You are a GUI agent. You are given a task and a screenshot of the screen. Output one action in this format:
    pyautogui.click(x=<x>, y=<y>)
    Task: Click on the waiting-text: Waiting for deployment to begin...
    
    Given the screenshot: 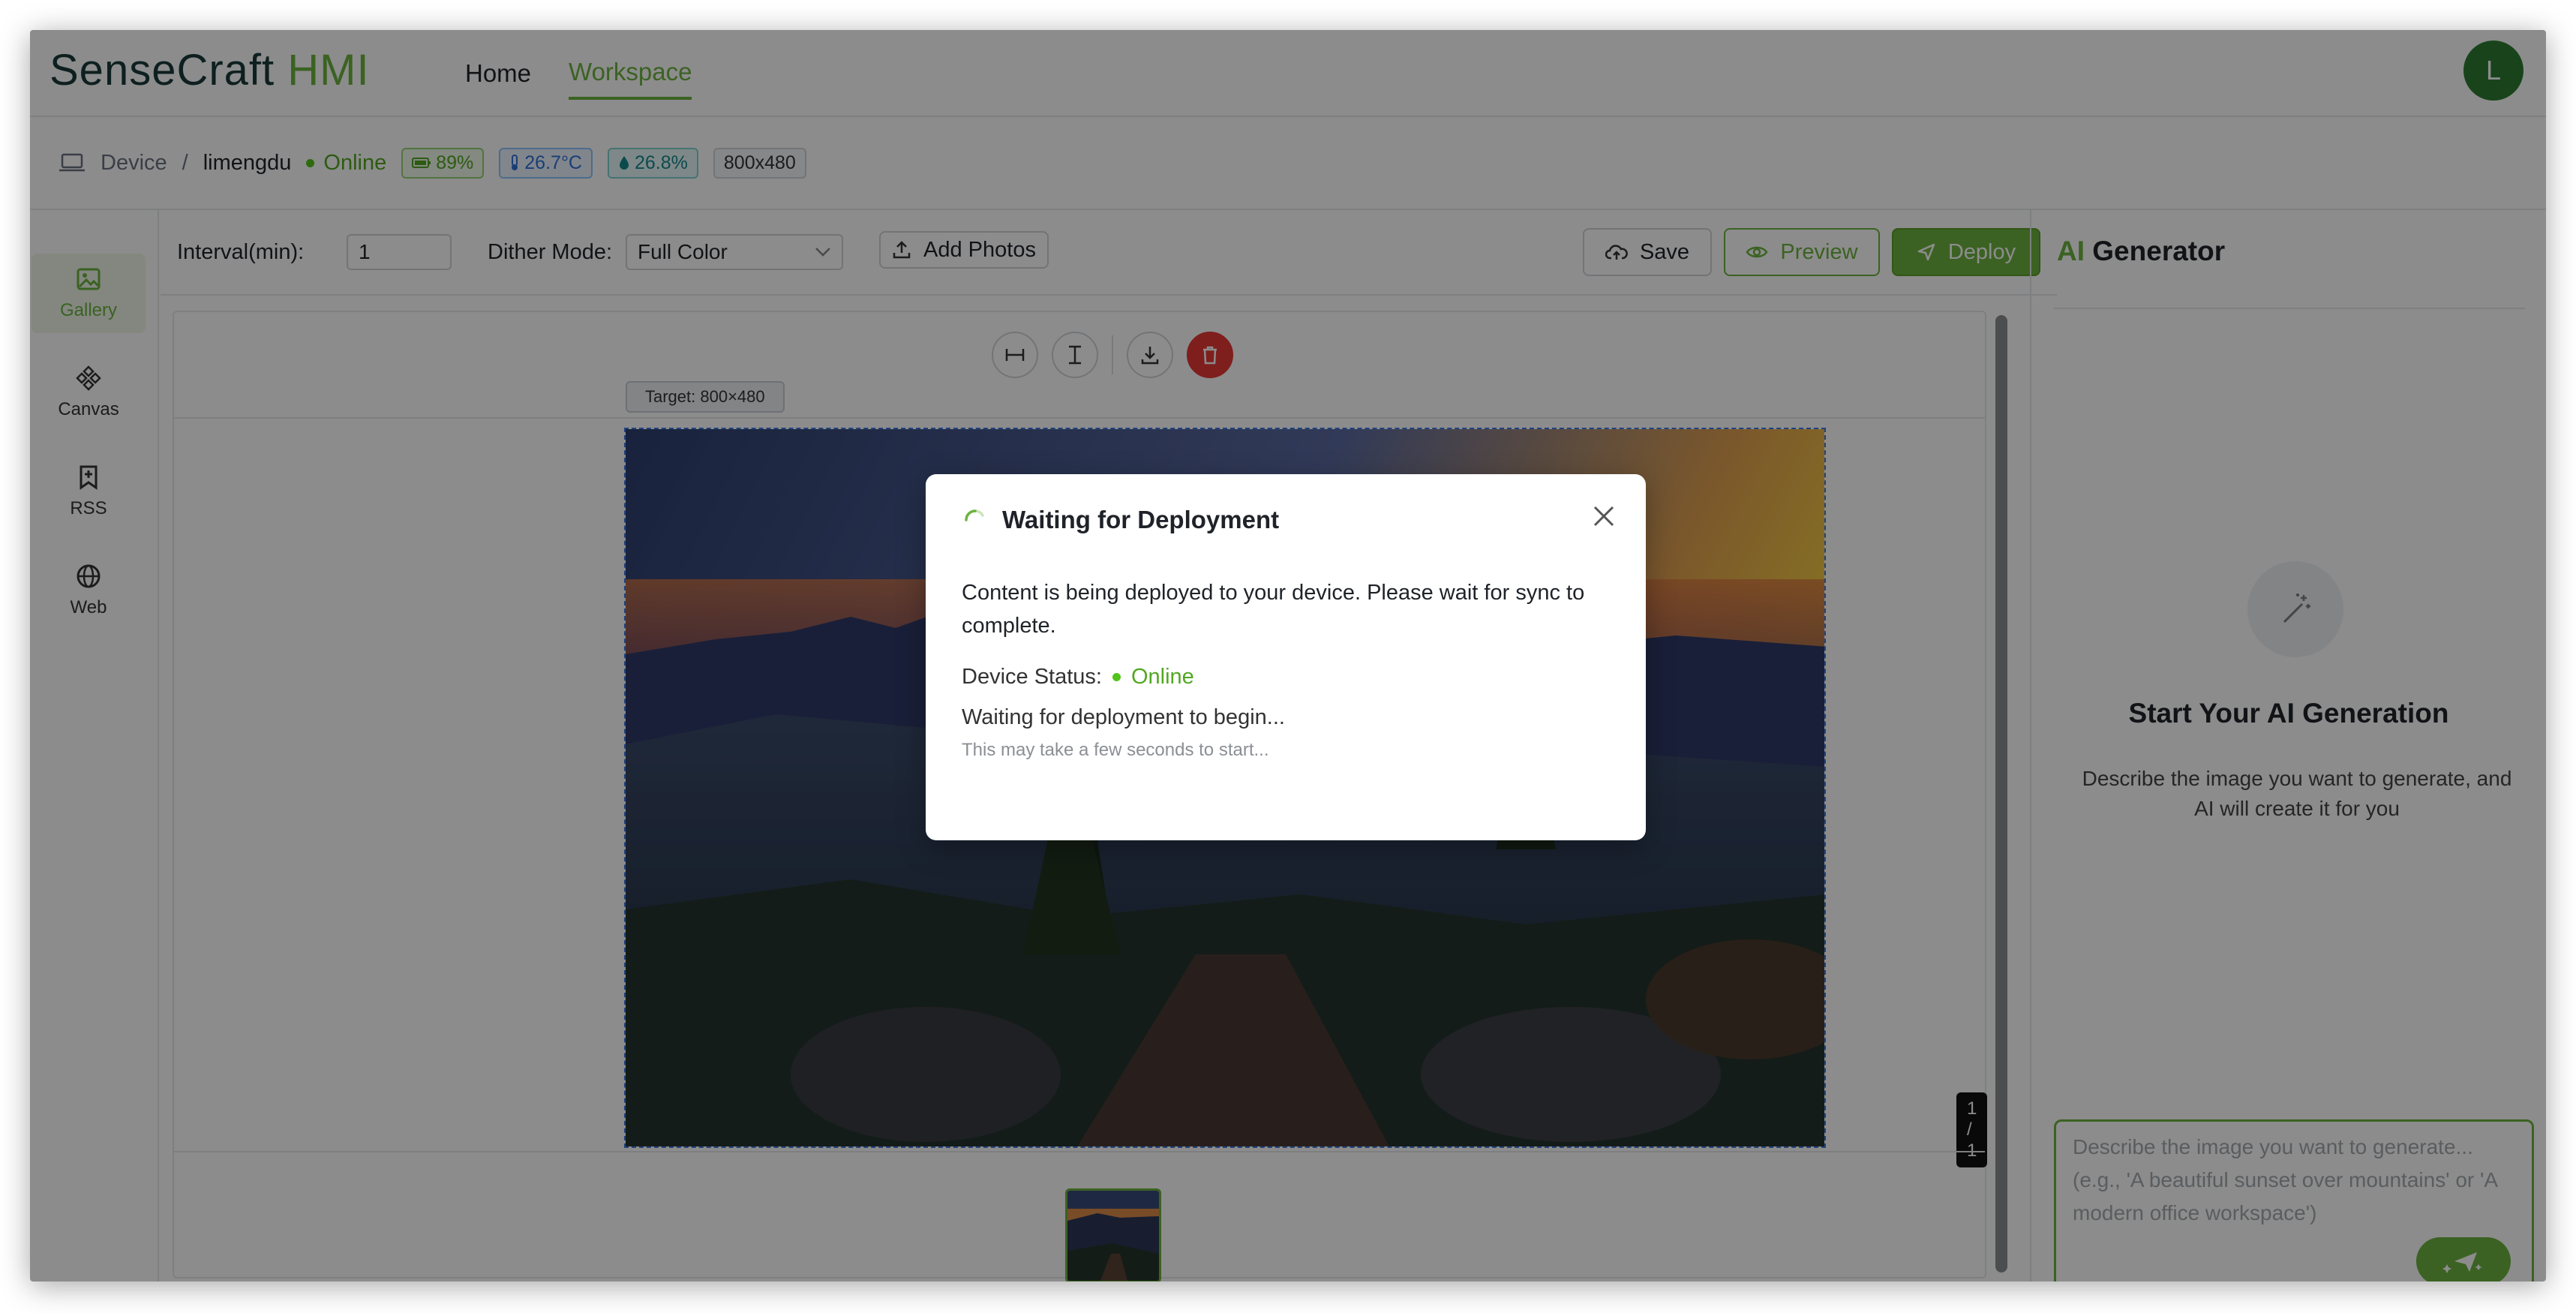 What is the action you would take?
    pyautogui.click(x=1123, y=717)
    